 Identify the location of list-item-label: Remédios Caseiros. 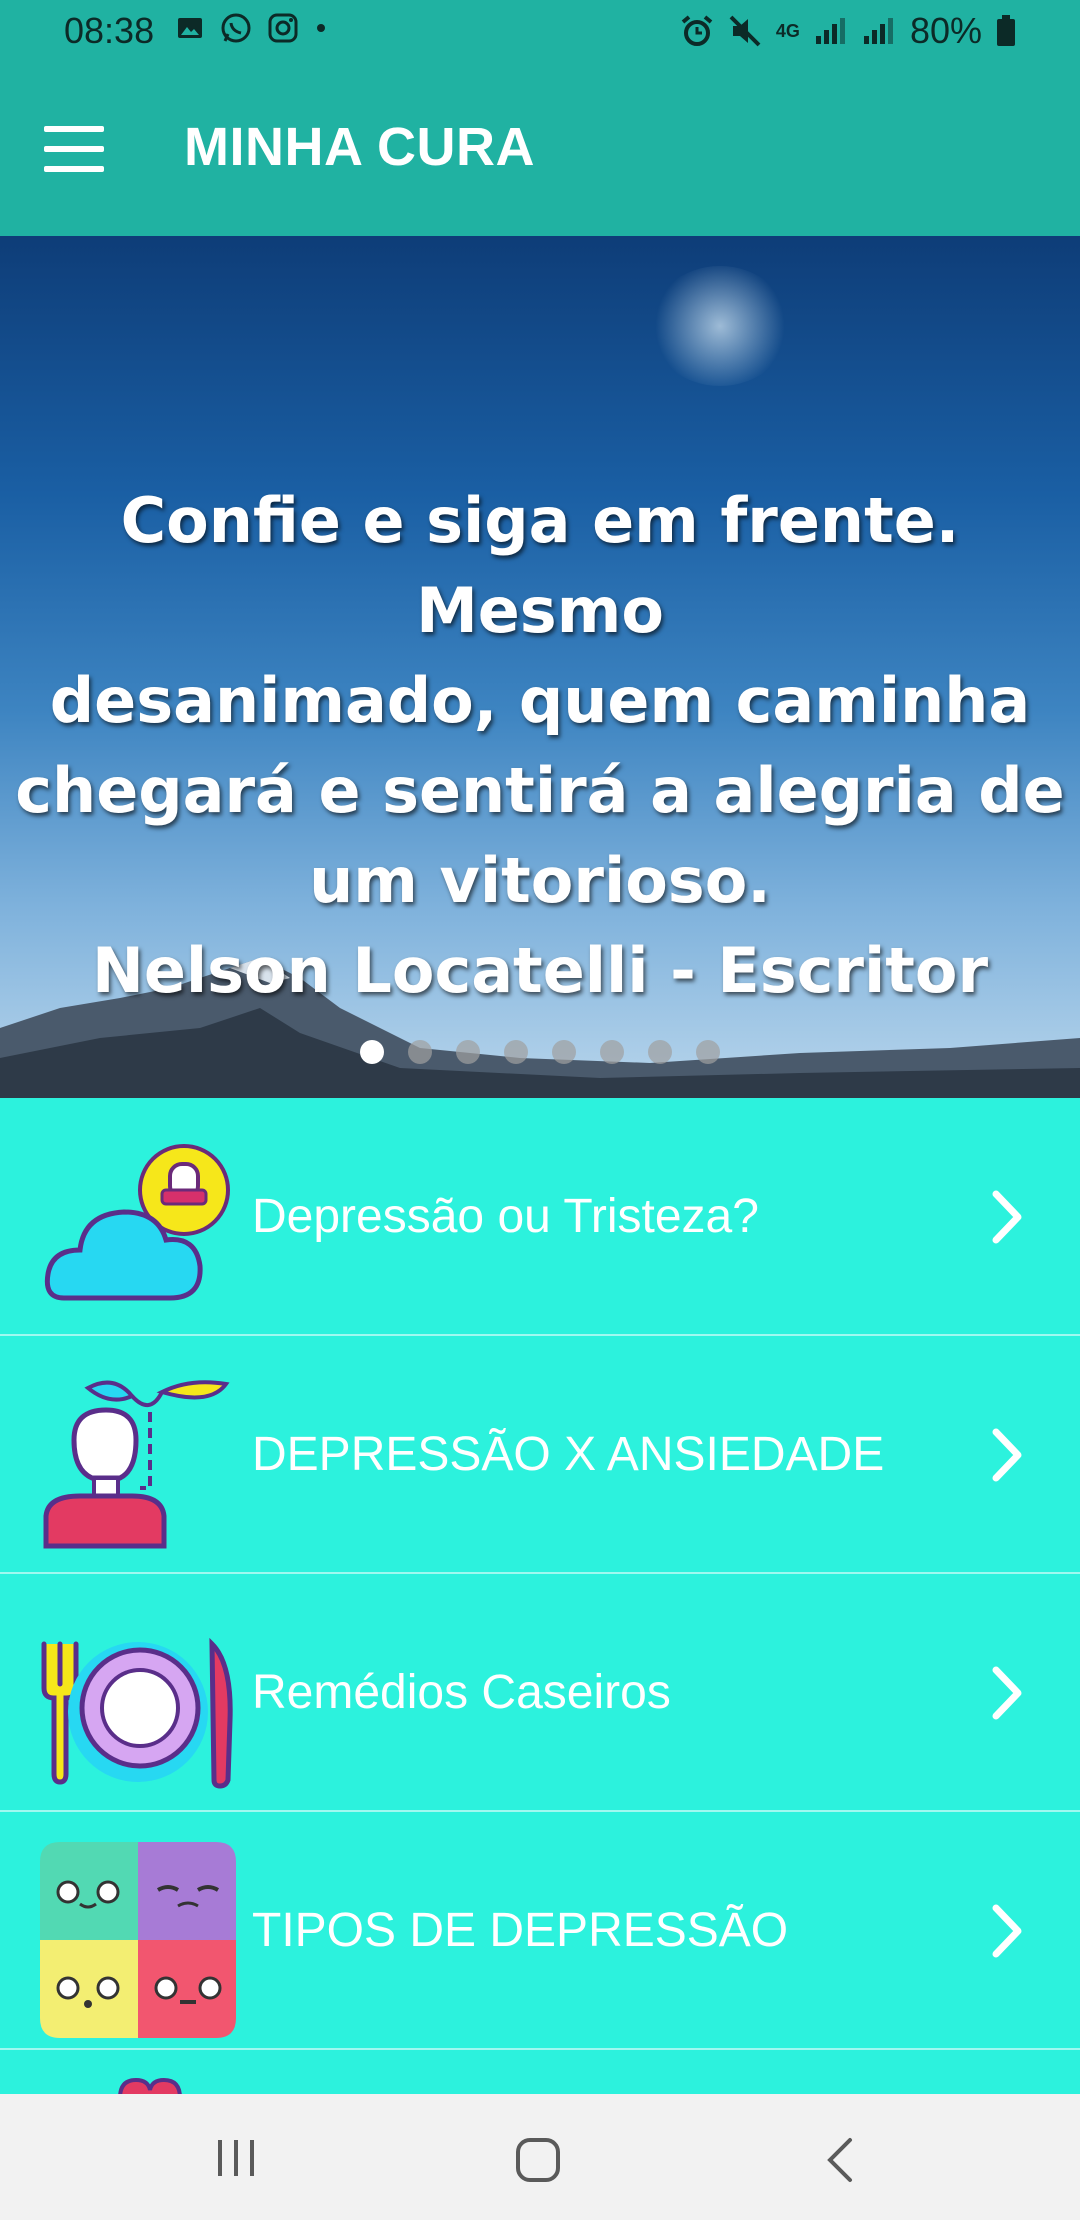
(461, 1692).